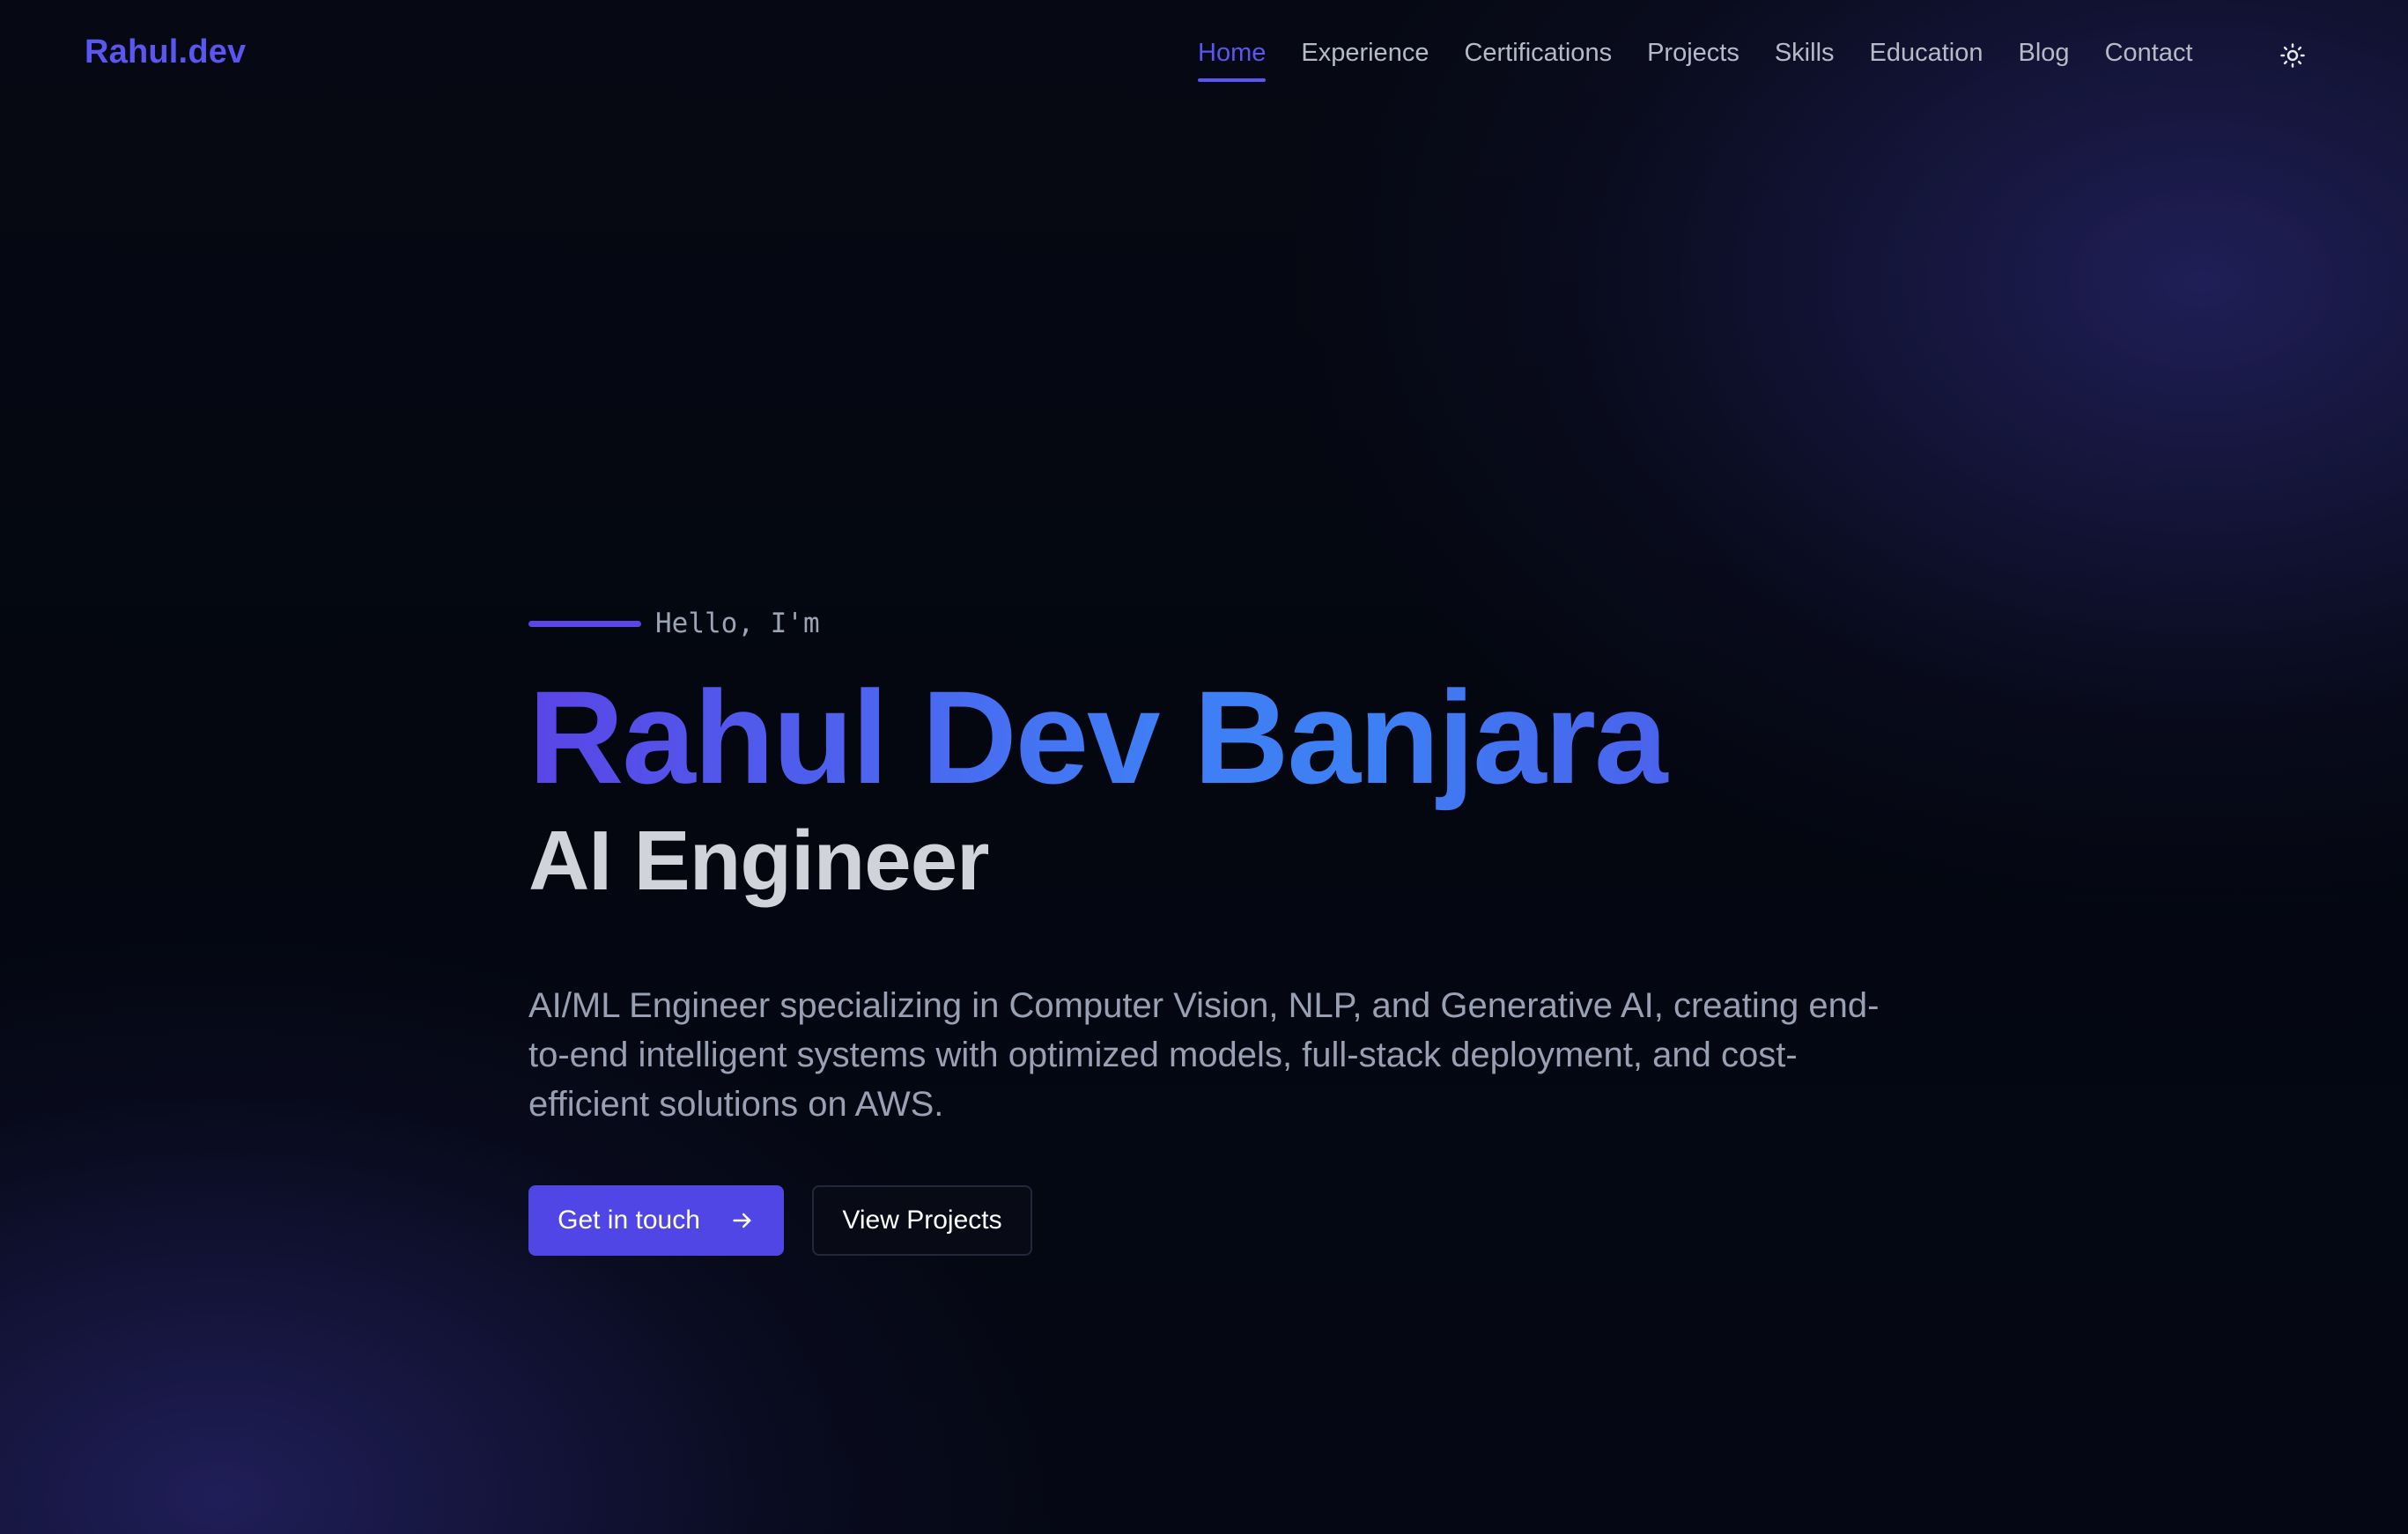 The height and width of the screenshot is (1534, 2408). I want to click on get-in-touch-button: Get in touch, so click(656, 1220).